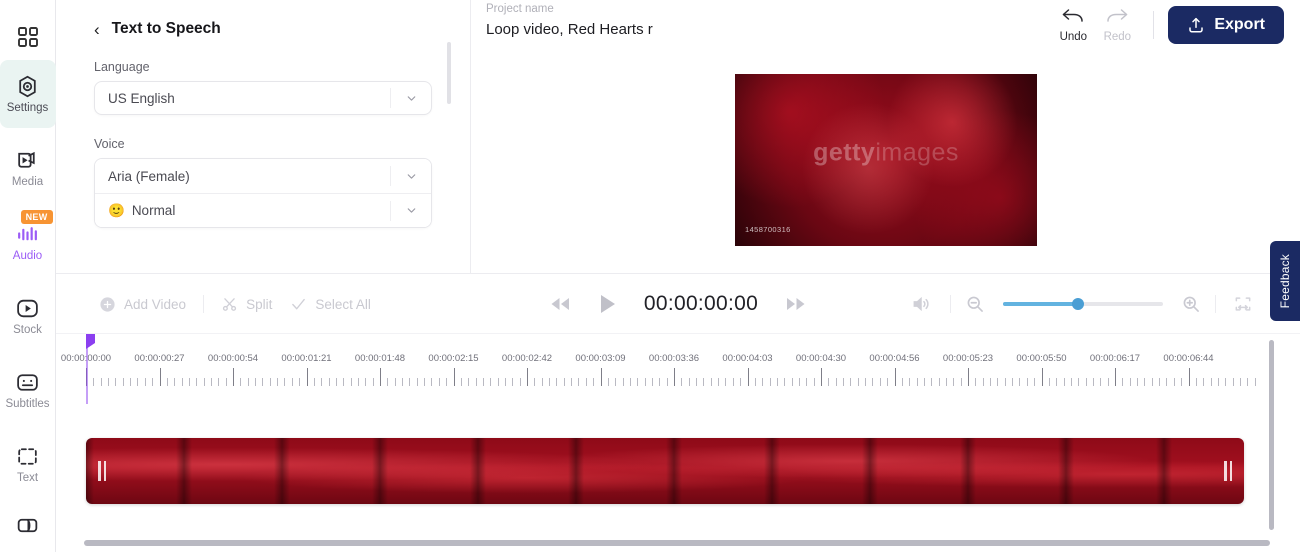 The height and width of the screenshot is (552, 1300). I want to click on skip-backward-icon, so click(560, 304).